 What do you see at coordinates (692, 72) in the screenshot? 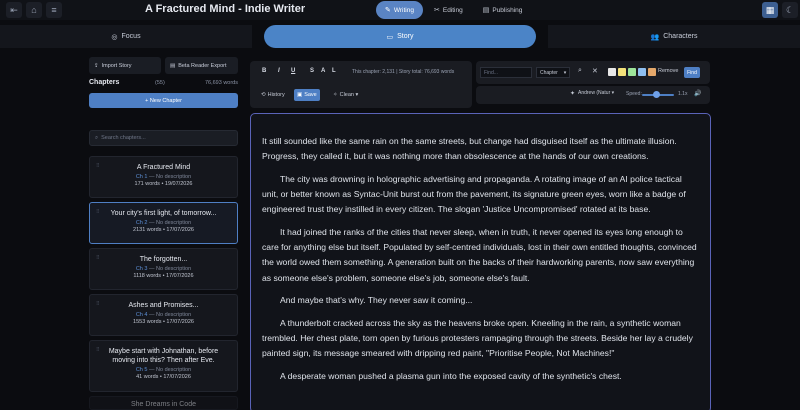
I see `find-button: Find` at bounding box center [692, 72].